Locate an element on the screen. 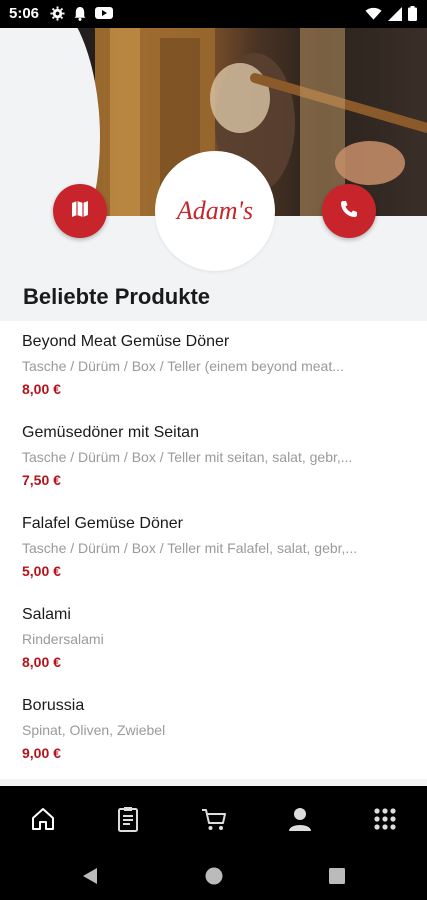 The height and width of the screenshot is (900, 427). notification-bell-icon is located at coordinates (80, 16).